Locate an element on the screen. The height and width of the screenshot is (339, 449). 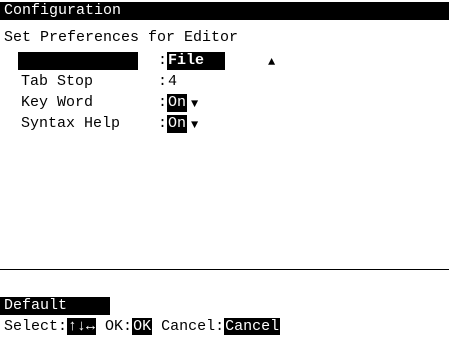
status-mode: Default is located at coordinates (55, 306).